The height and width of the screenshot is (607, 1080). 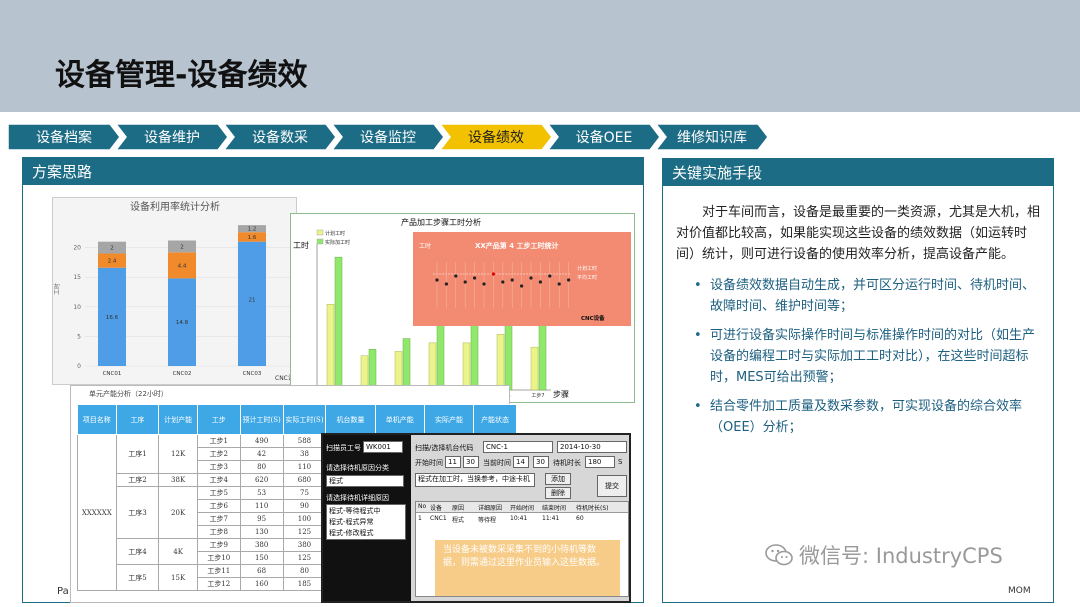 What do you see at coordinates (350, 419) in the screenshot?
I see `column-header: 机台数量` at bounding box center [350, 419].